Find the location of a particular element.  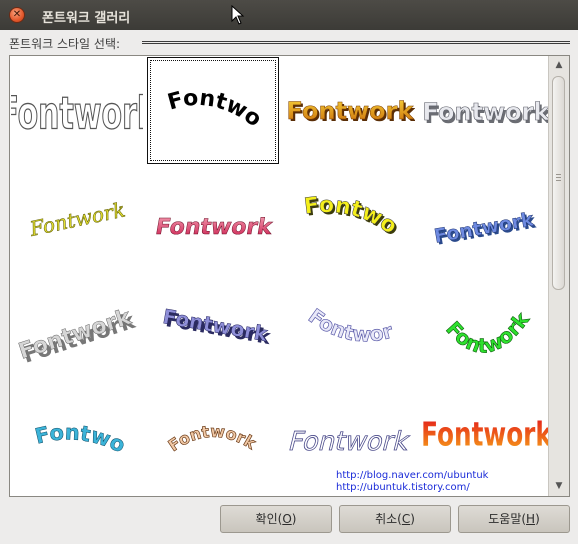

fontwork-item-9: Fontwork Fontwork is located at coordinates (77, 324).